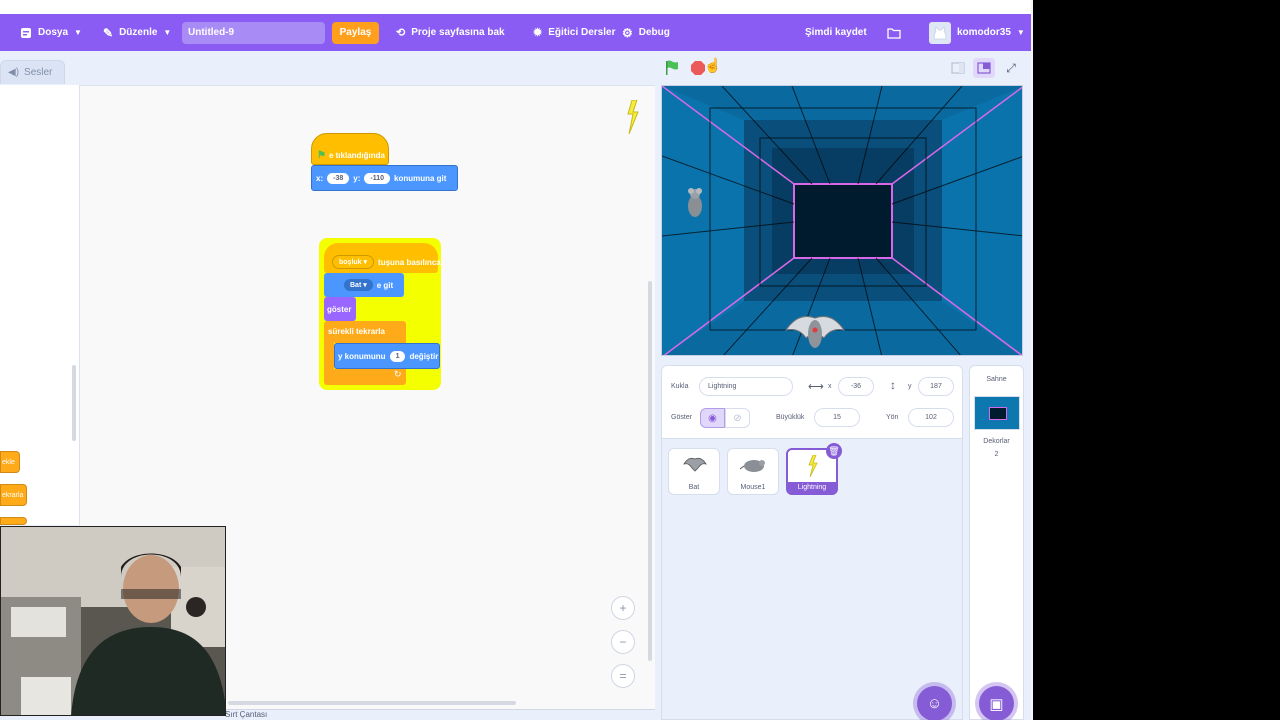  I want to click on x-coord-input: -36, so click(856, 386).